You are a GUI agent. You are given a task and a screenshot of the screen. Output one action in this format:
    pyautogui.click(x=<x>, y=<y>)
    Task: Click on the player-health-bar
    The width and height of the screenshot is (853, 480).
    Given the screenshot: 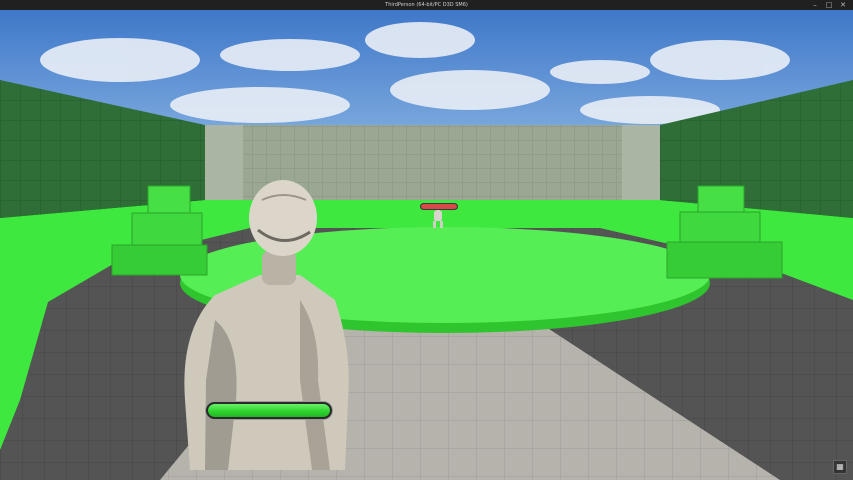 What is the action you would take?
    pyautogui.click(x=269, y=410)
    